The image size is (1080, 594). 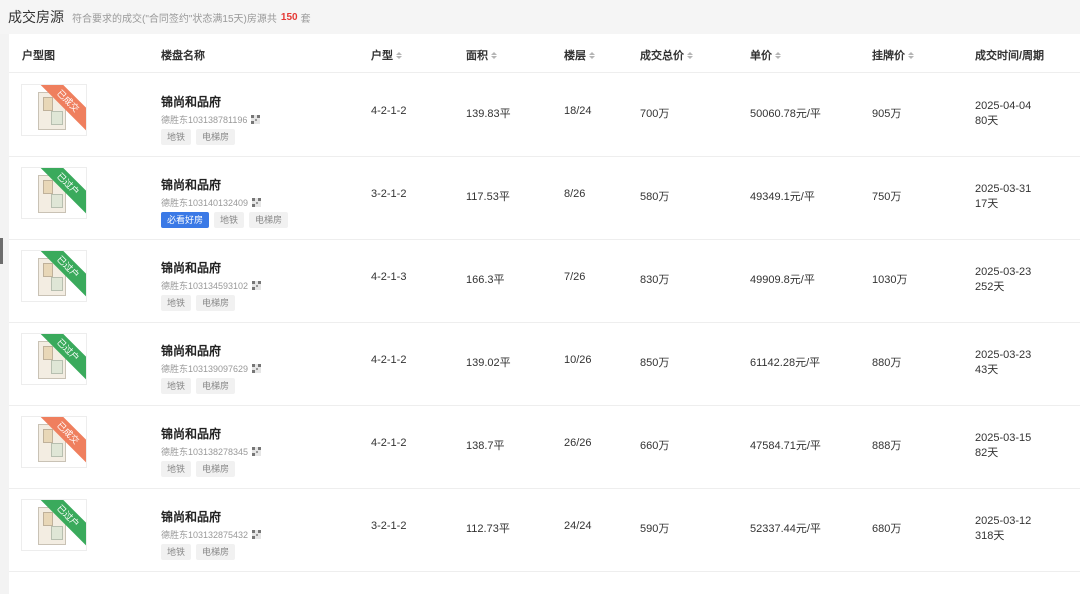 What do you see at coordinates (488, 363) in the screenshot?
I see `area-value: 139.02平` at bounding box center [488, 363].